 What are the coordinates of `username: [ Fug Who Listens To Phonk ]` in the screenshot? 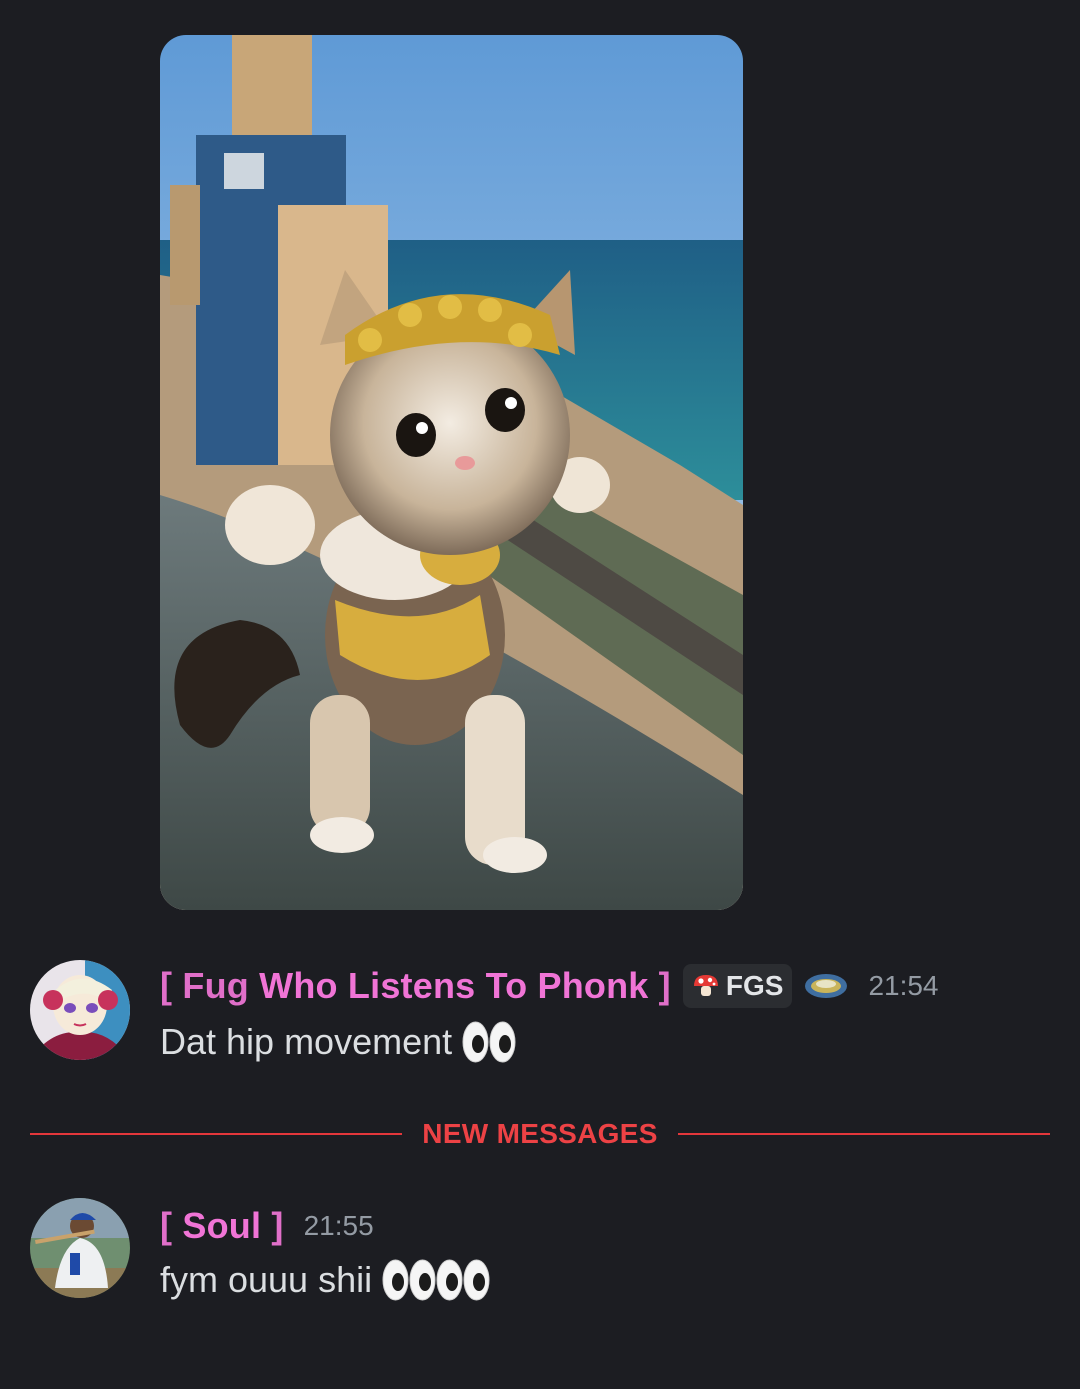 It's located at (415, 986).